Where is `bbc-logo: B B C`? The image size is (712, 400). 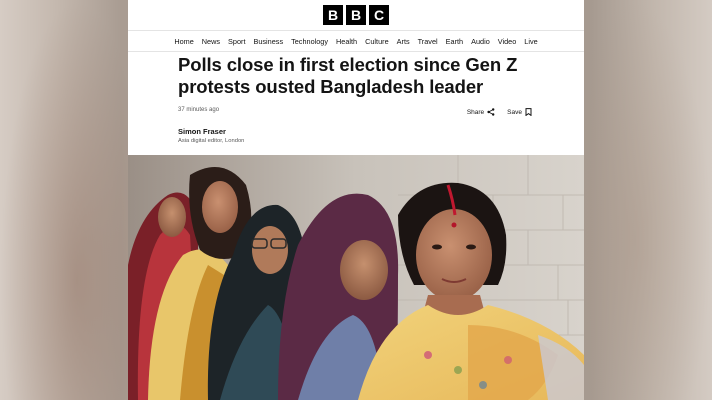
bbc-logo: B B C is located at coordinates (356, 15).